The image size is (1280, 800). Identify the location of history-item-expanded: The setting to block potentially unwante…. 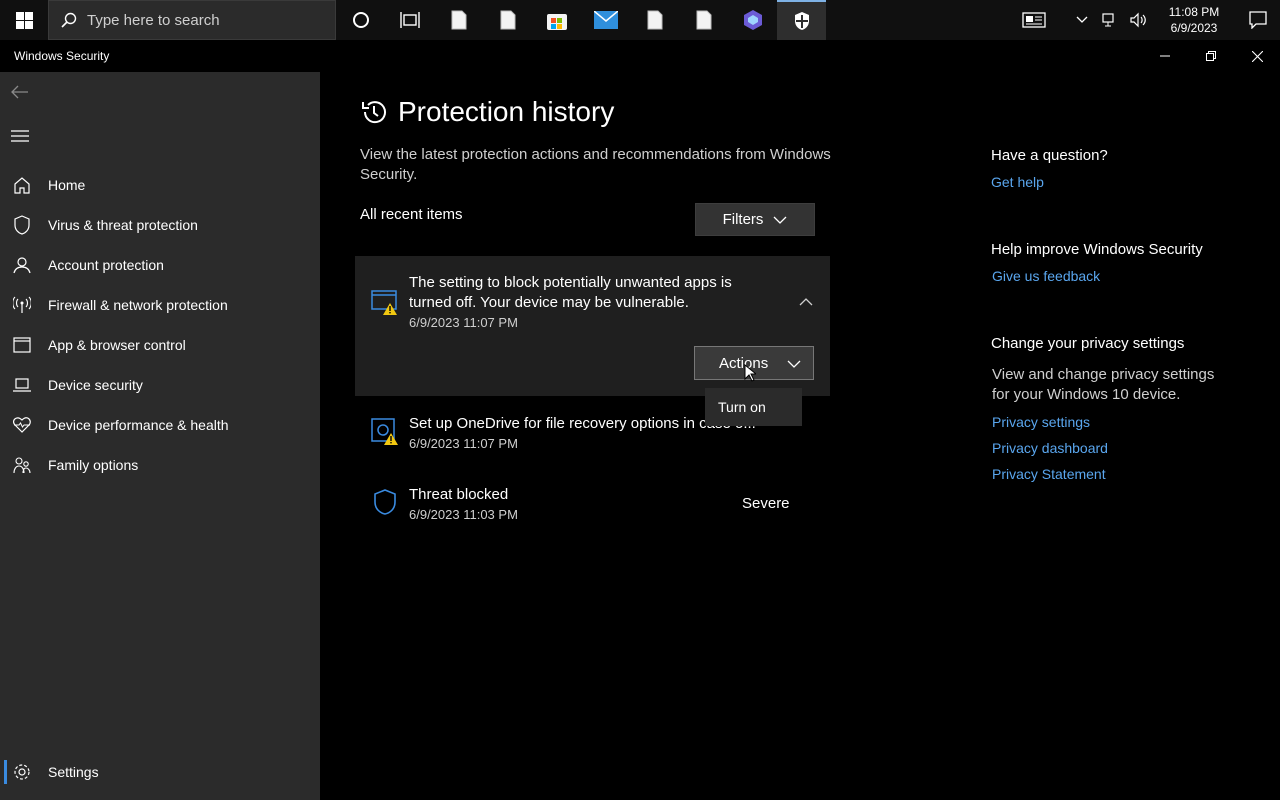
(592, 326).